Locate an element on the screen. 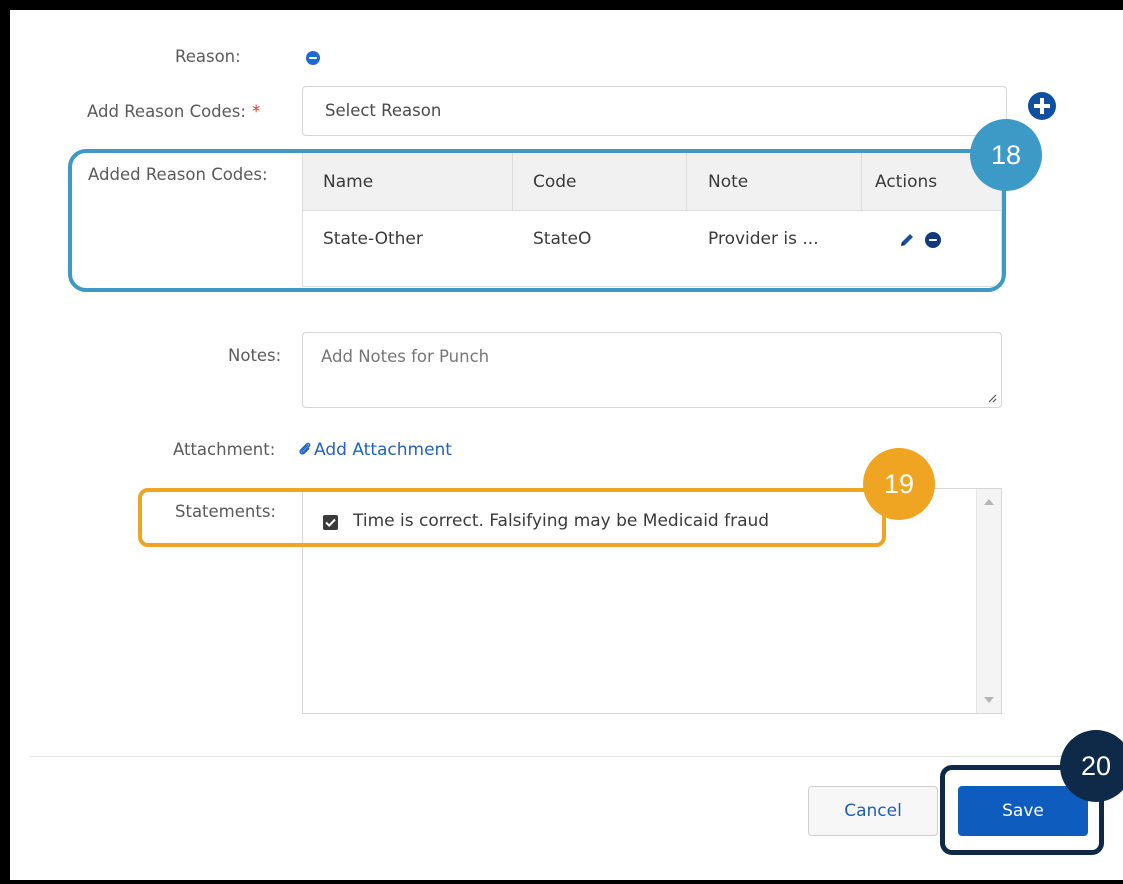 The image size is (1123, 884). notes-textarea: Add Notes for Punch is located at coordinates (652, 370).